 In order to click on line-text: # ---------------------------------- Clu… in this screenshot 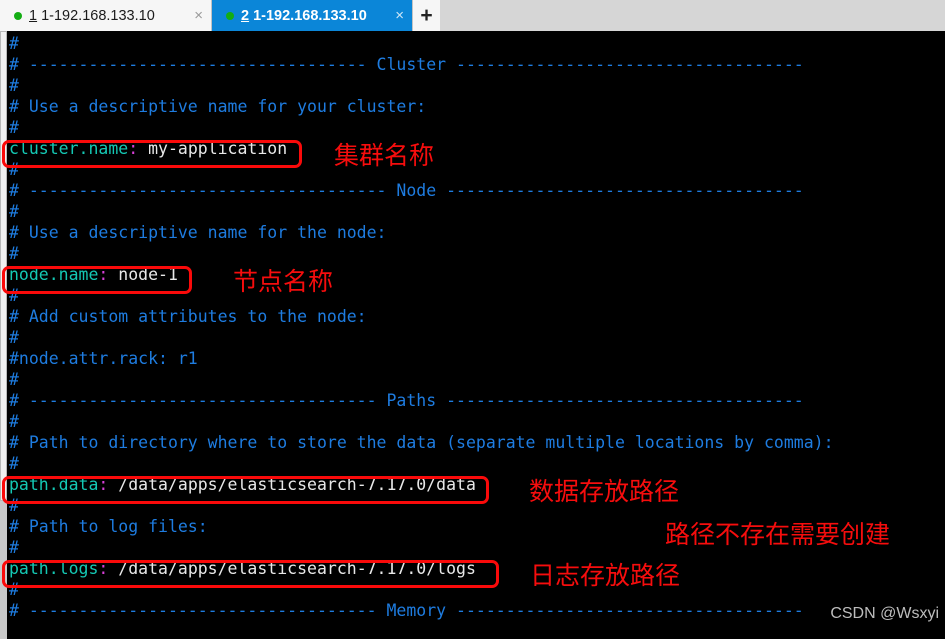, I will do `click(406, 64)`.